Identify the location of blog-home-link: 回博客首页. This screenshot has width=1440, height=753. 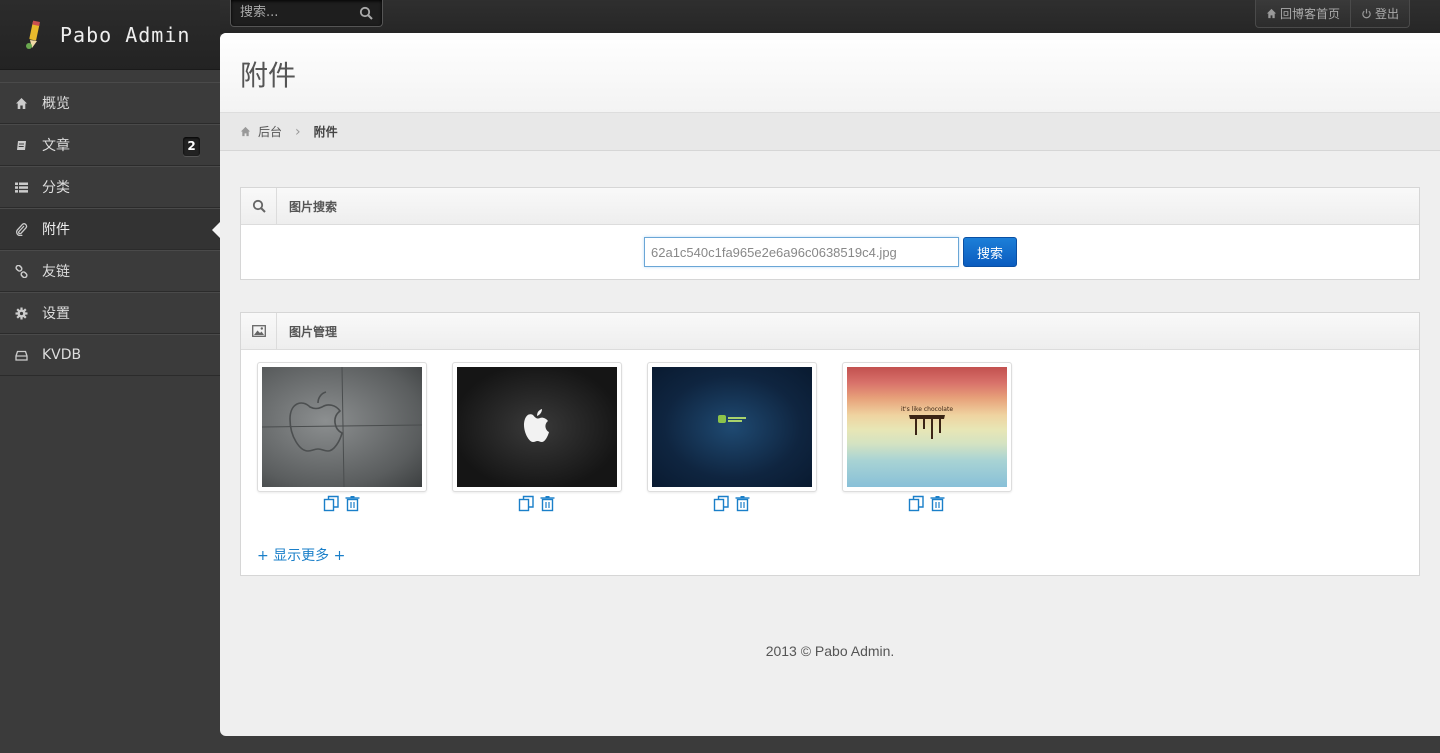
(1303, 13).